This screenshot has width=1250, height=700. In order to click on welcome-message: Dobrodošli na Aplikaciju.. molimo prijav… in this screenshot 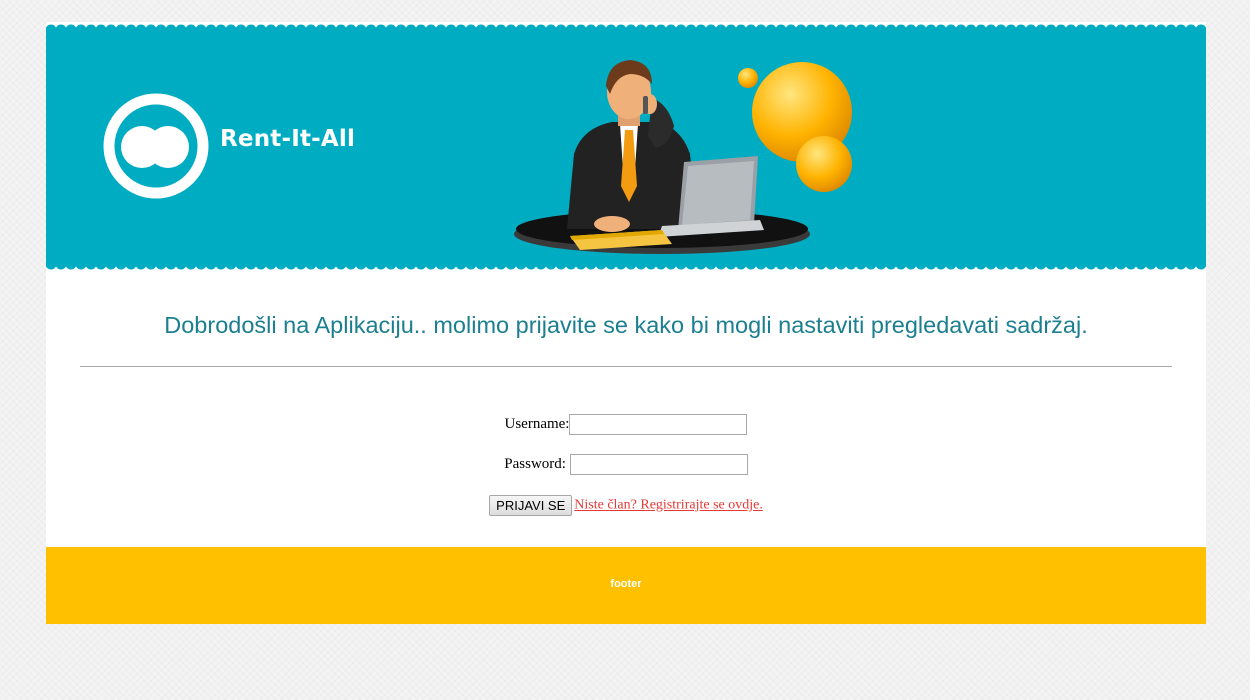, I will do `click(626, 325)`.